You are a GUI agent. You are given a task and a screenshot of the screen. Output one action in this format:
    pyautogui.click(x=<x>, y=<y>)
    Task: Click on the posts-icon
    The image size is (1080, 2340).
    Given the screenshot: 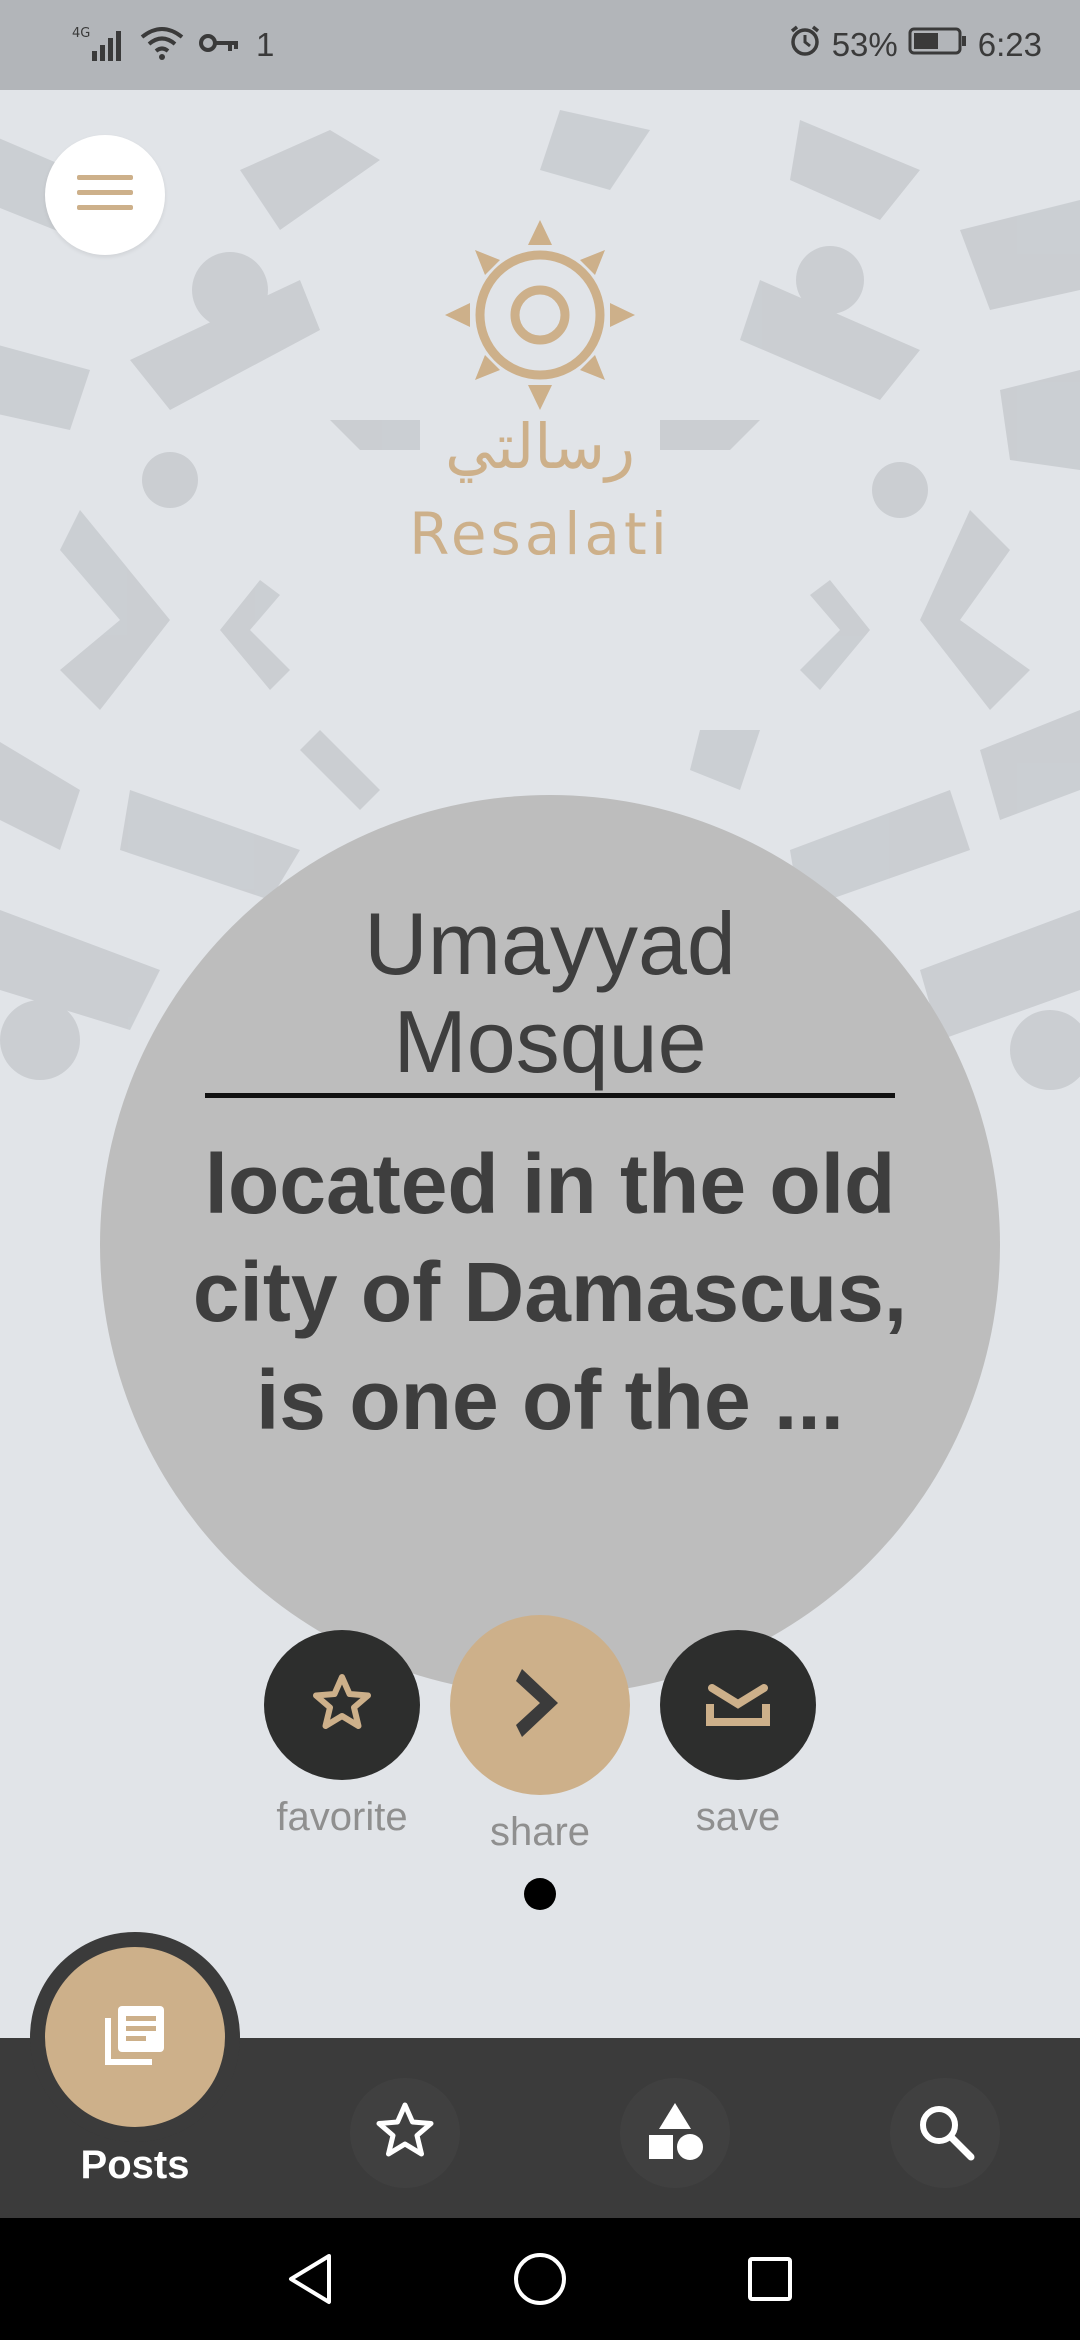 What is the action you would take?
    pyautogui.click(x=135, y=2037)
    